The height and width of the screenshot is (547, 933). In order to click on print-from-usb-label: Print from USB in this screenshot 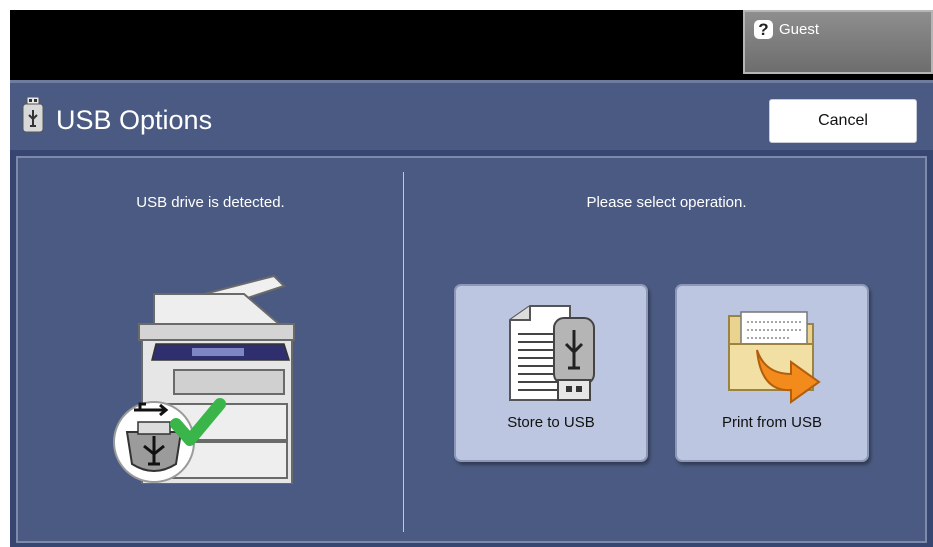, I will do `click(772, 422)`.